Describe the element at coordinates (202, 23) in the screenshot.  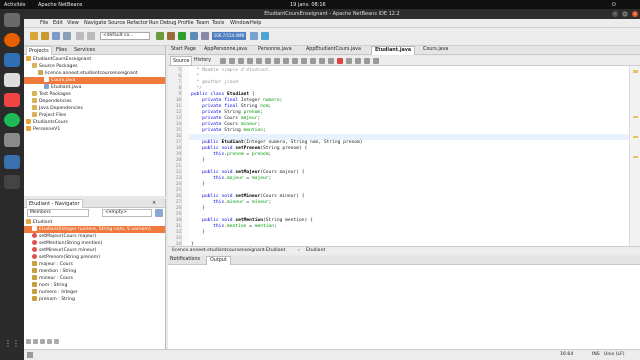
I see `menu-team: Team` at that location.